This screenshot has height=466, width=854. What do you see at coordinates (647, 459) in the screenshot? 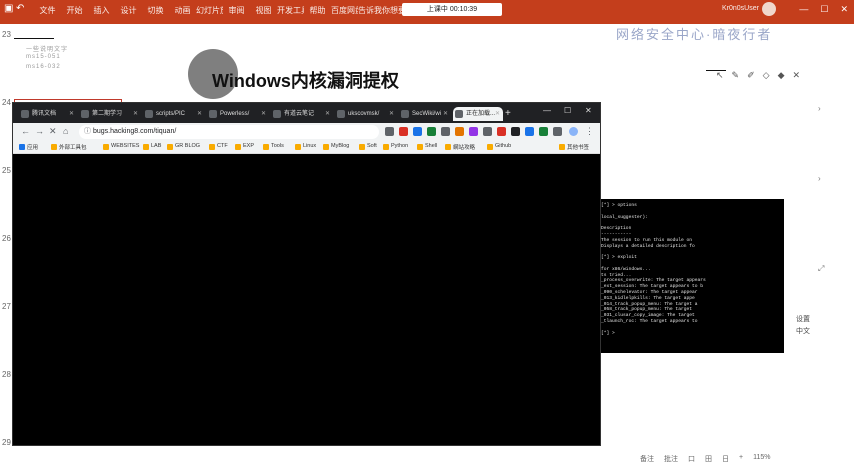
I see `notes-button: 备注` at bounding box center [647, 459].